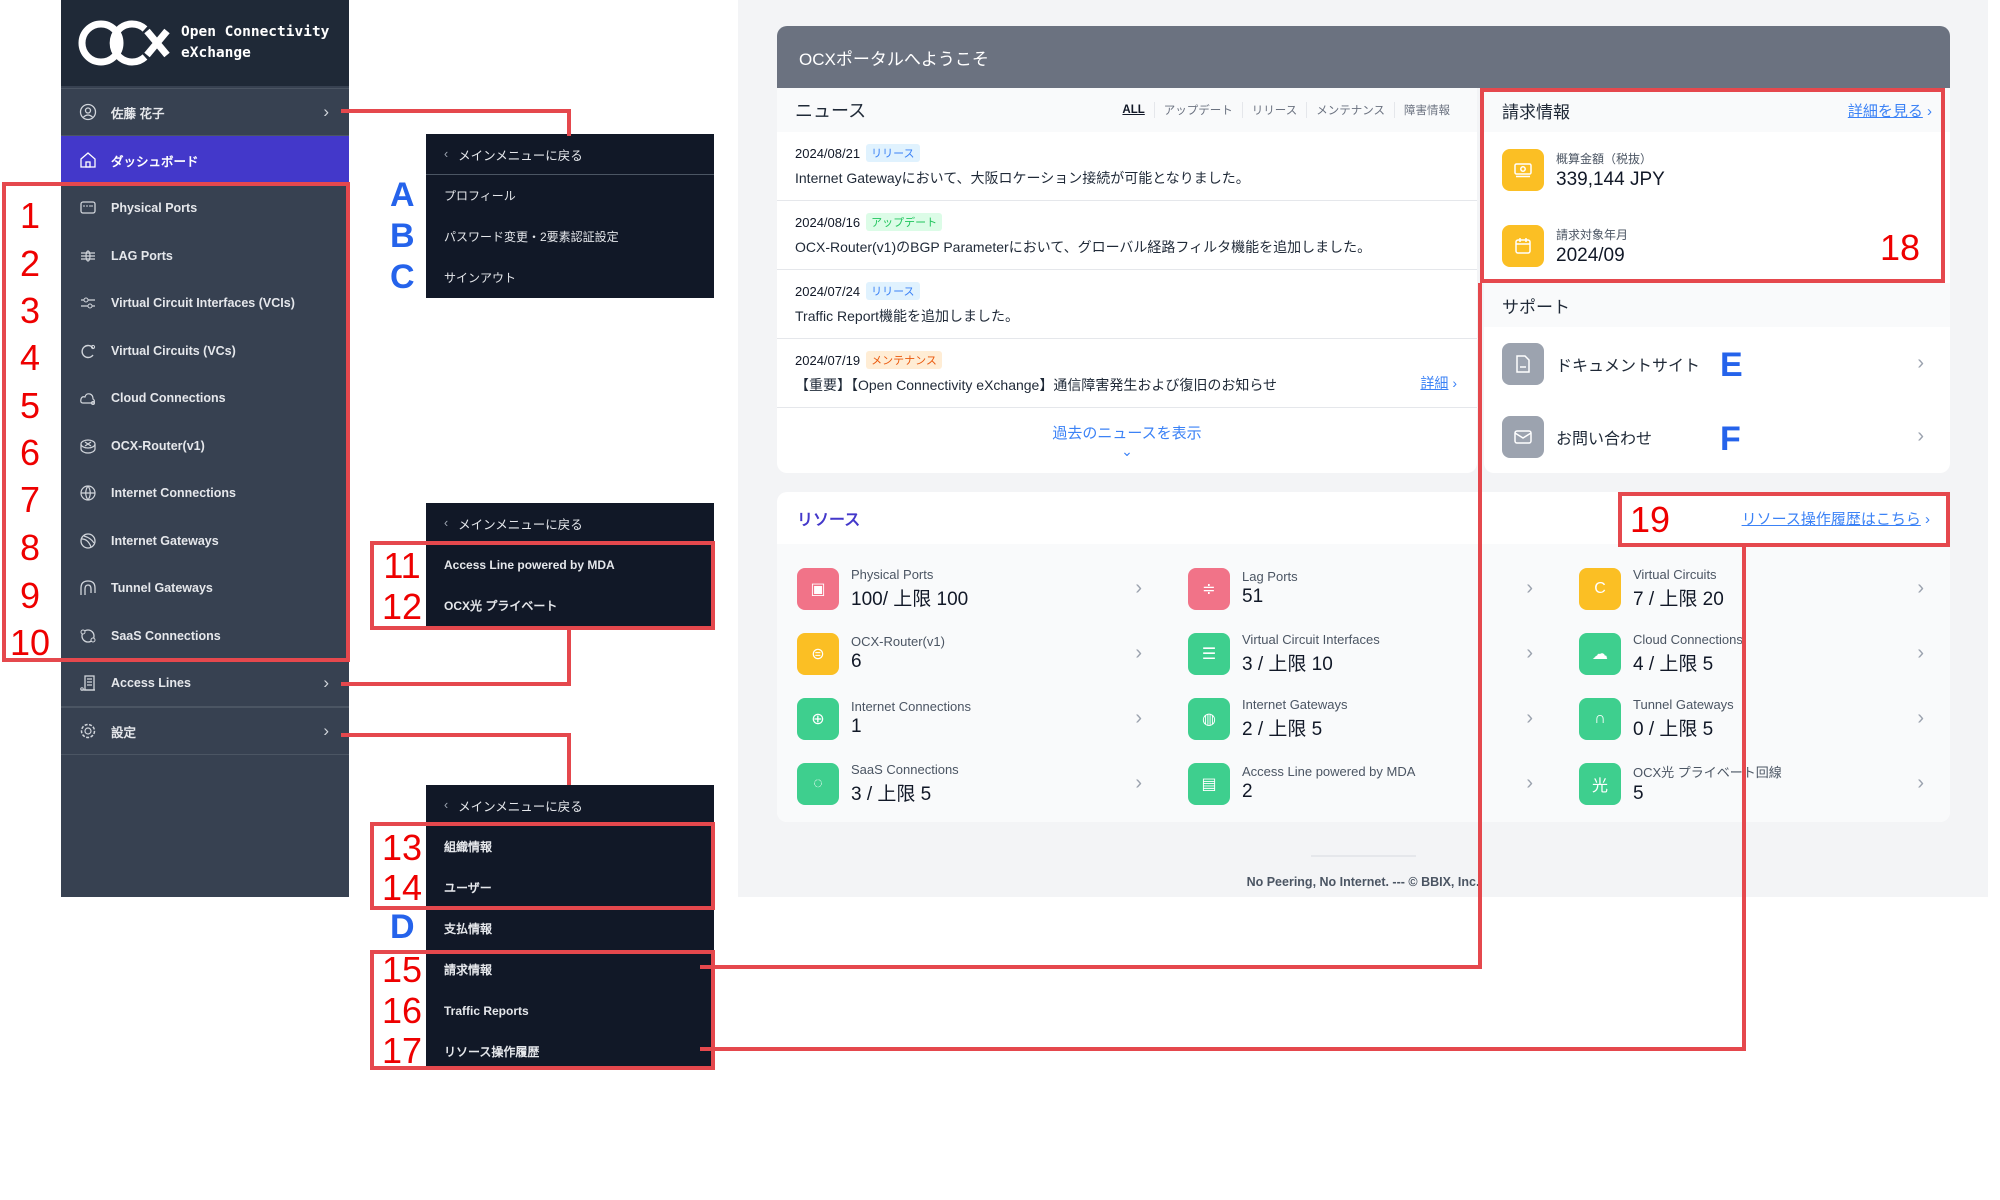 This screenshot has height=1200, width=2000. I want to click on resource-item: ⊜ OCX-Router(v1) 6 ›, so click(972, 653).